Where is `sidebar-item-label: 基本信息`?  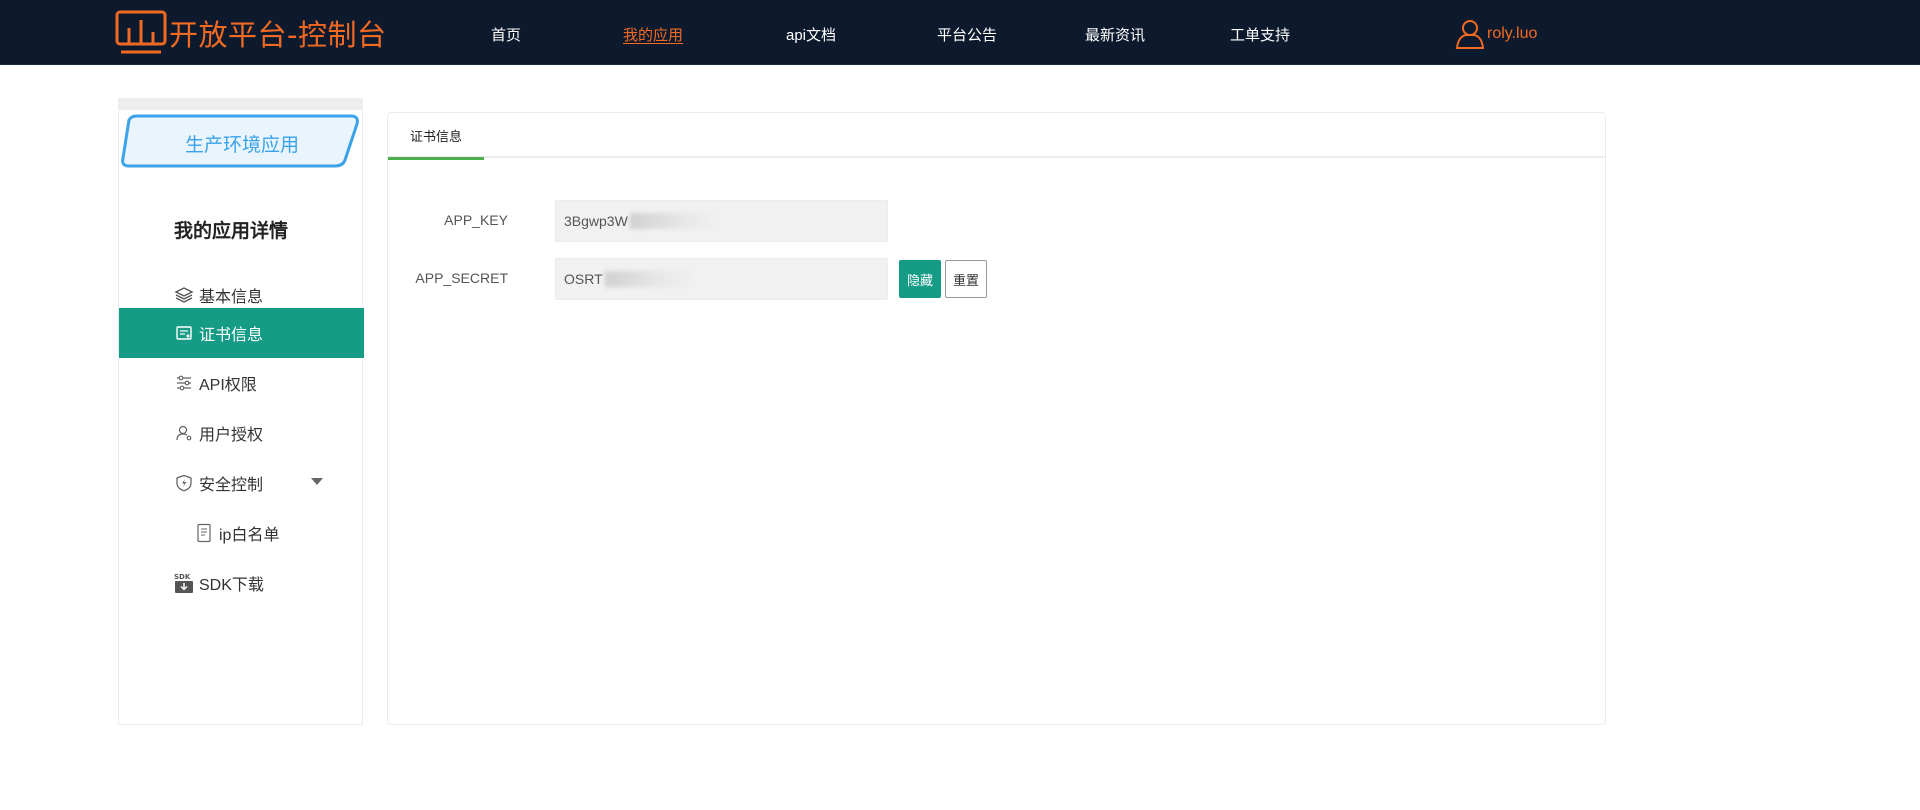 sidebar-item-label: 基本信息 is located at coordinates (231, 297).